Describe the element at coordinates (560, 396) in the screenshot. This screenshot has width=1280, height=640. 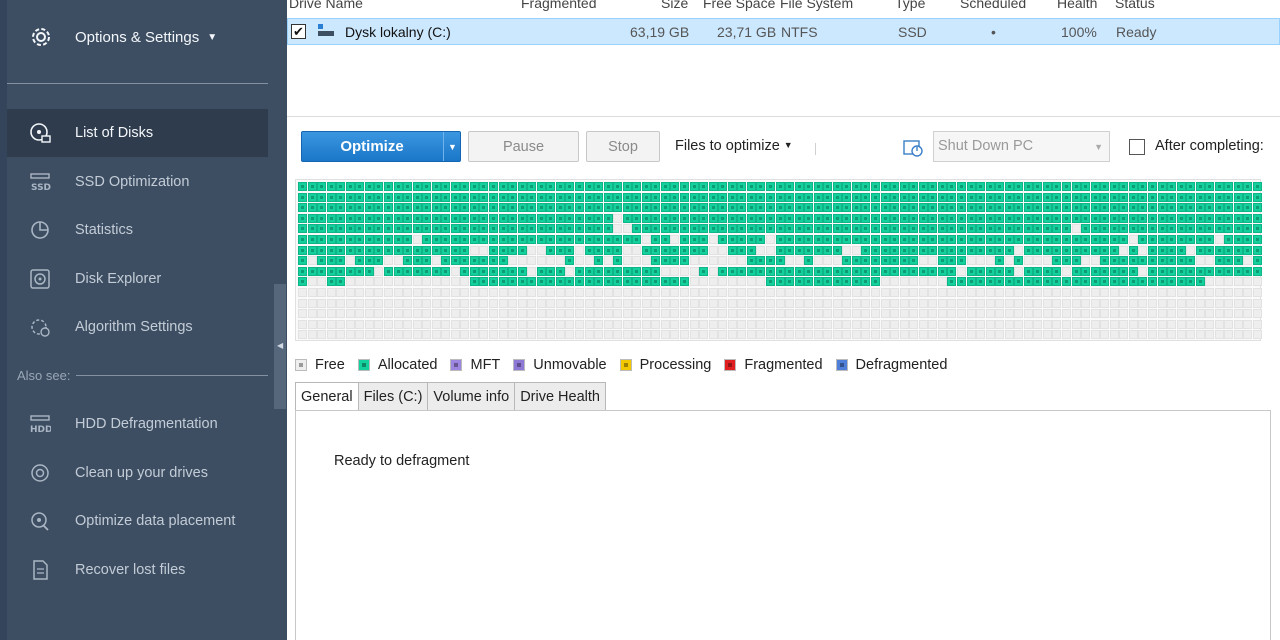
I see `tab-drive-health: Drive Health` at that location.